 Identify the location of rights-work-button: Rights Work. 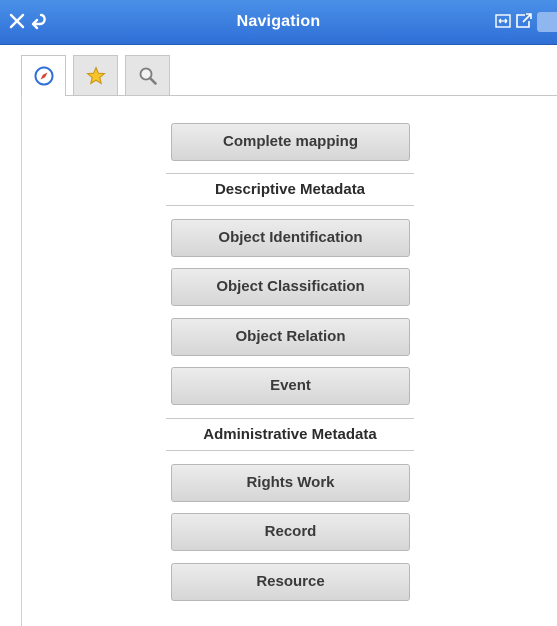
(290, 483).